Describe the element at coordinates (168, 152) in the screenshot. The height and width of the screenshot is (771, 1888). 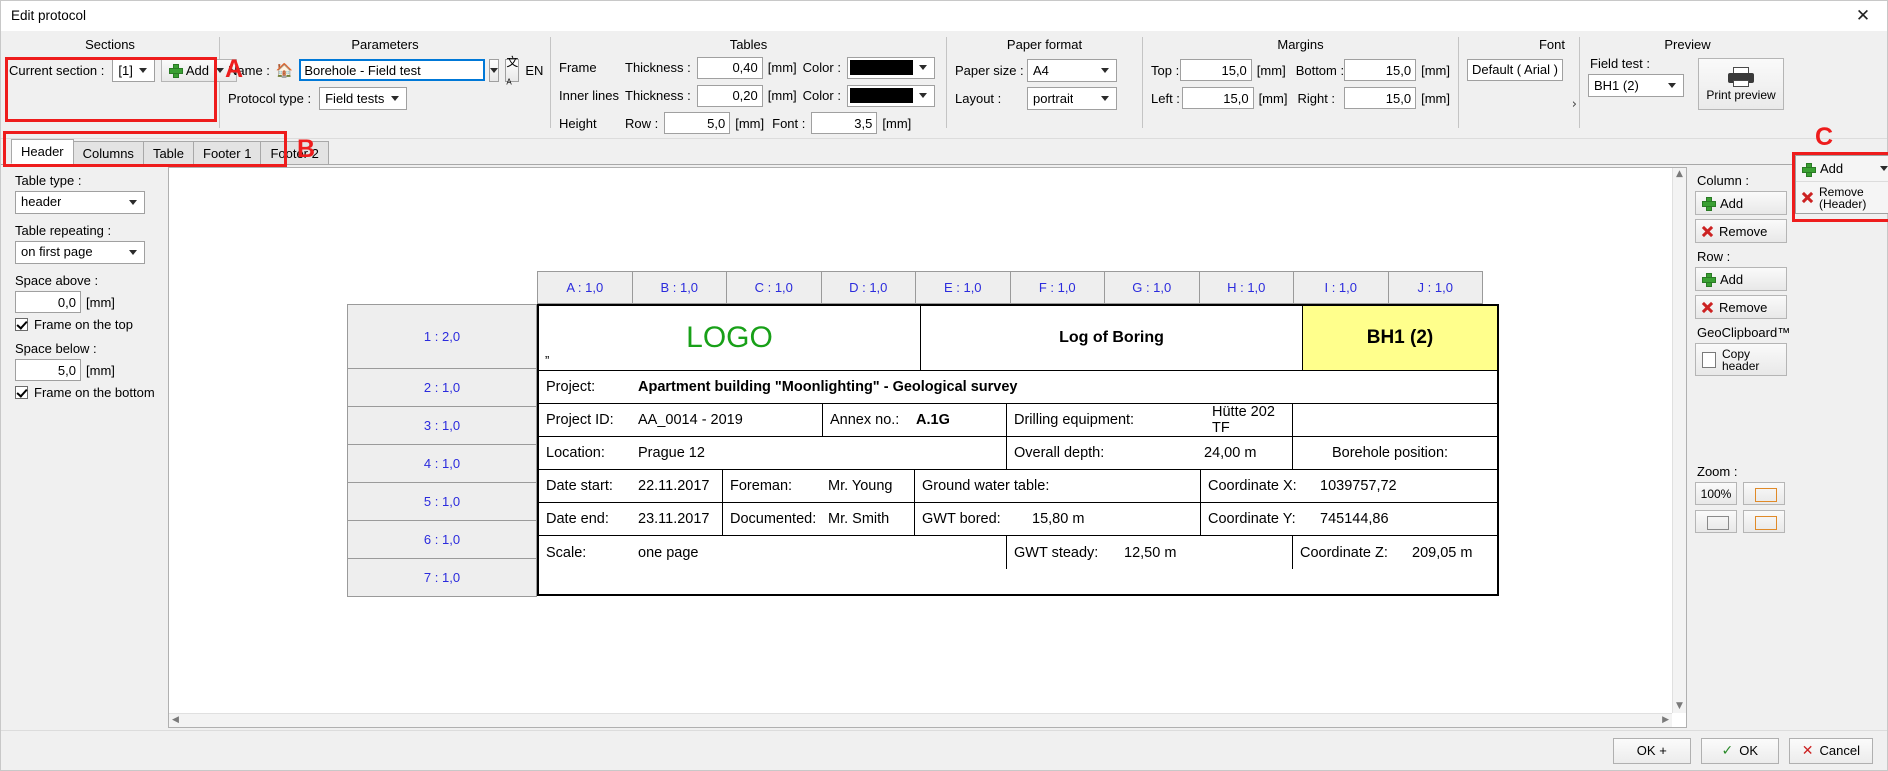
I see `tab-table: Table` at that location.